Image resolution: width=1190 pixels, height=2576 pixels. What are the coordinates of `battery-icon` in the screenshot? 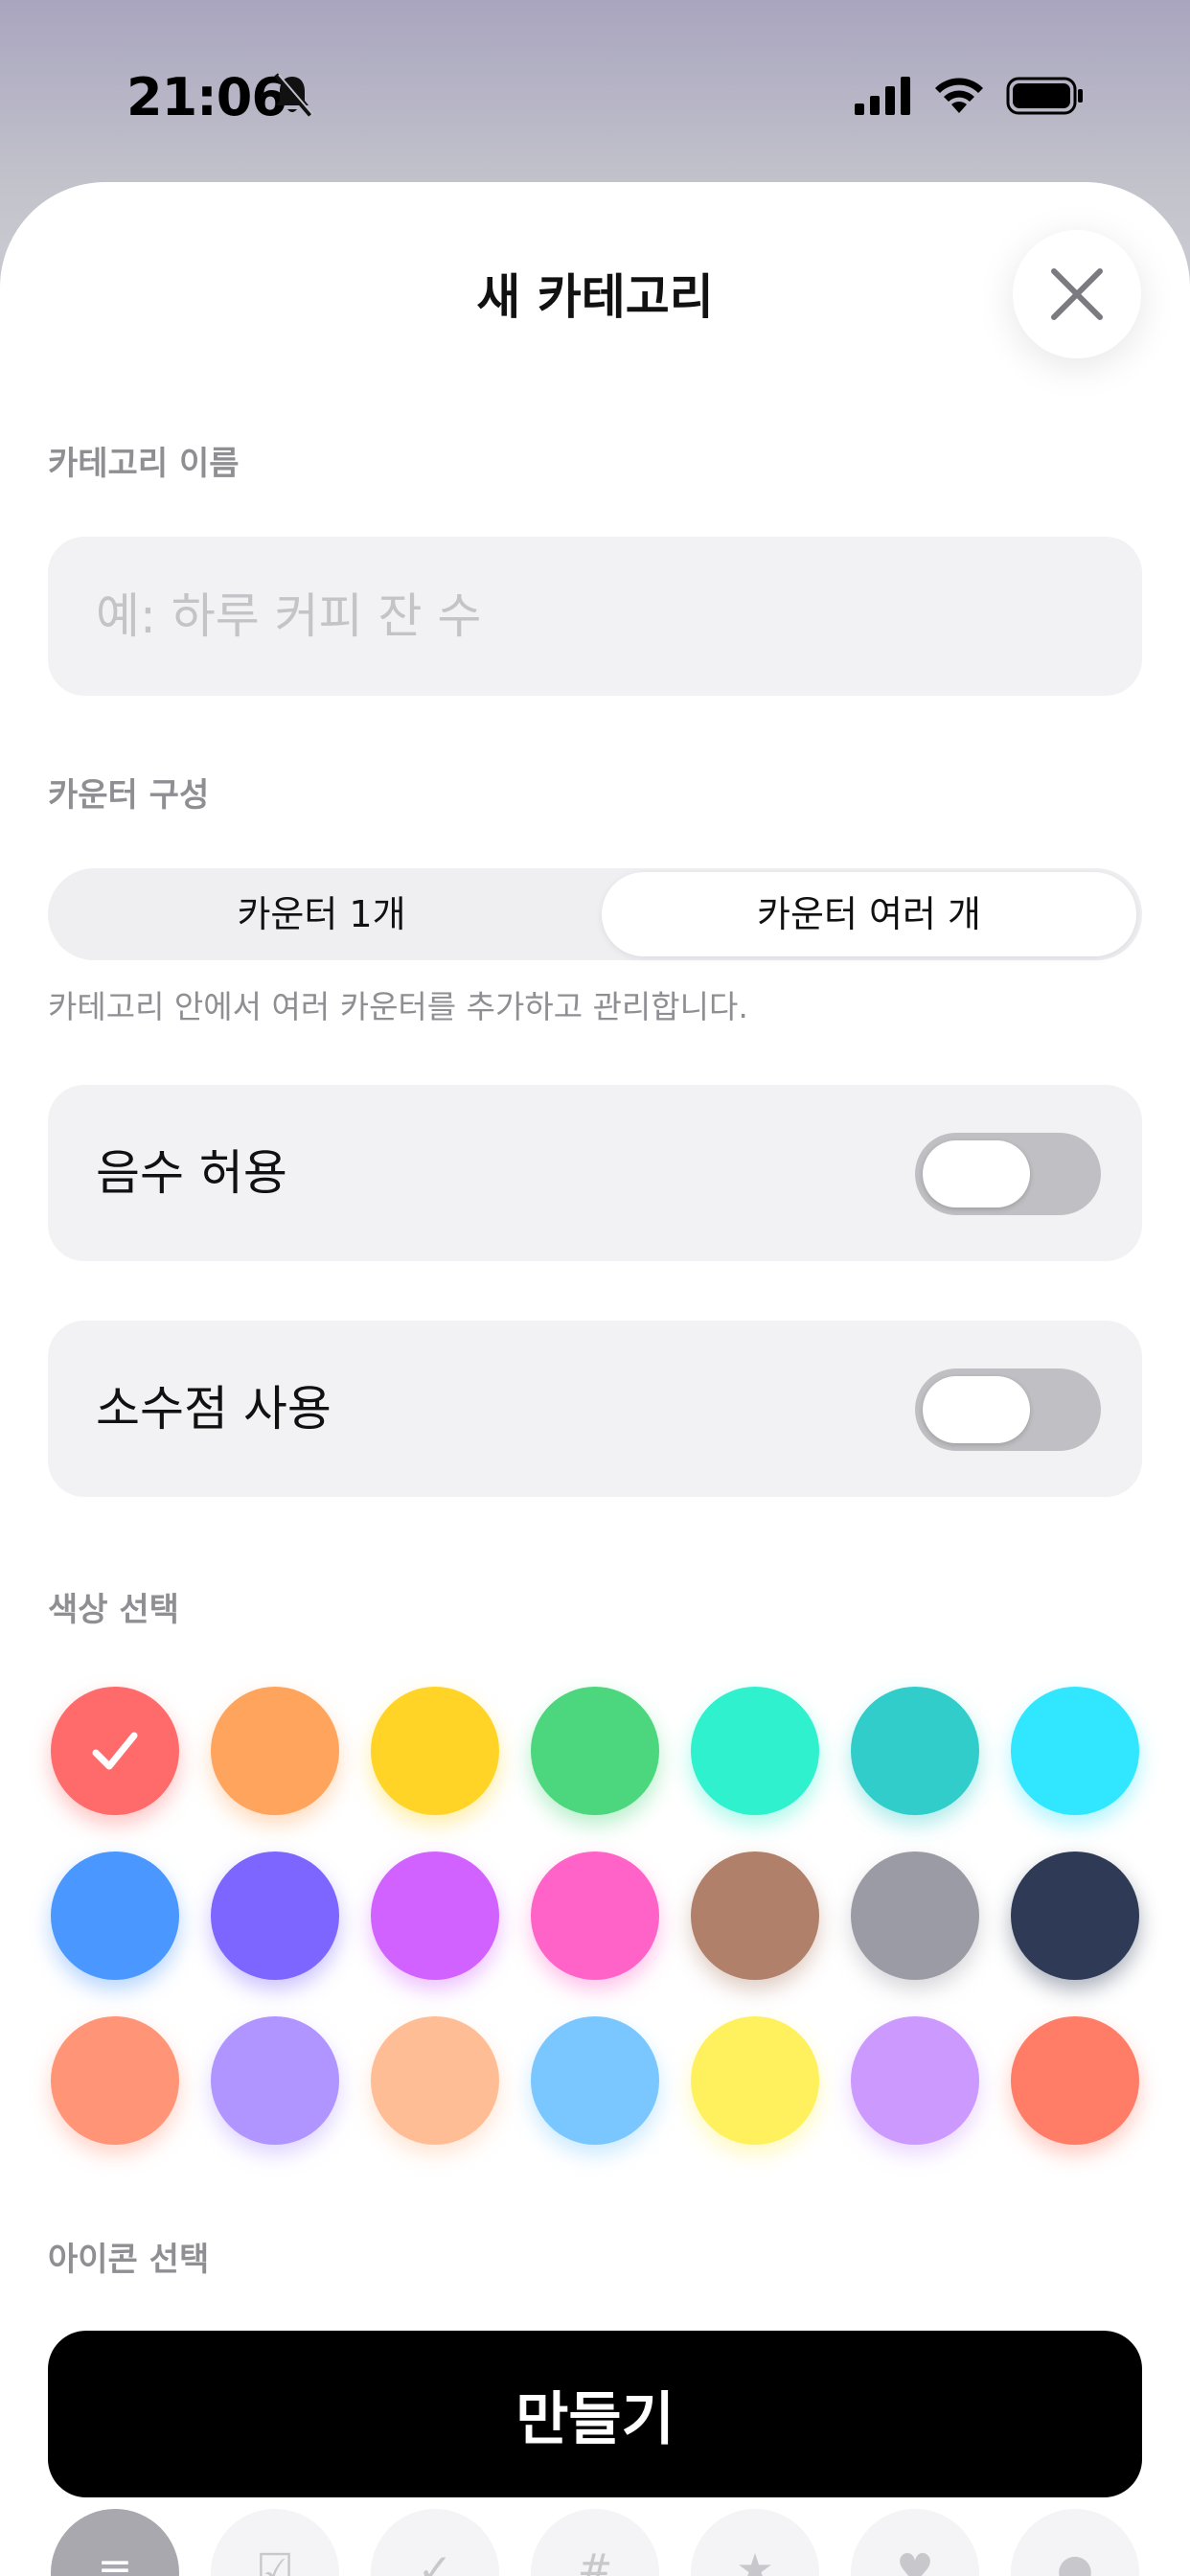 It's located at (1044, 96).